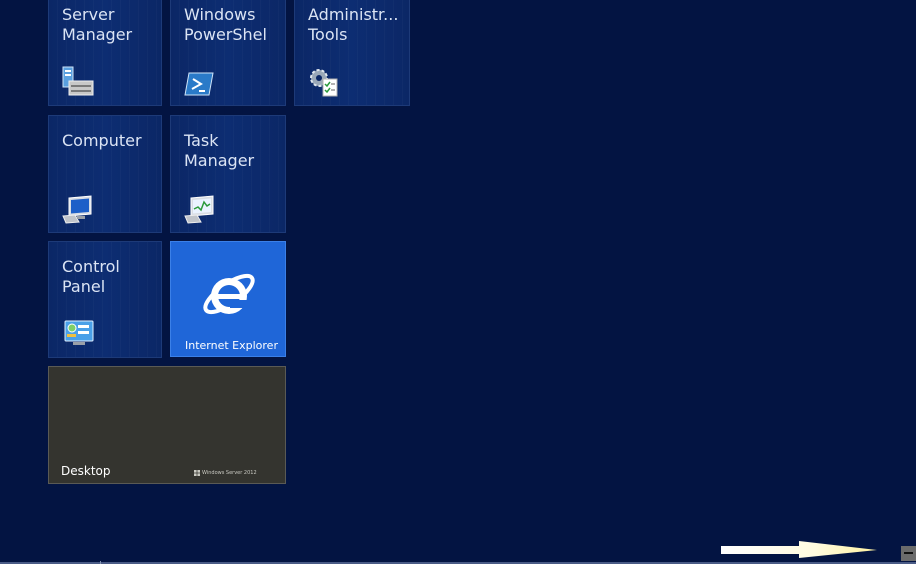 The height and width of the screenshot is (564, 916). I want to click on tile-label: Task Manager, so click(219, 150).